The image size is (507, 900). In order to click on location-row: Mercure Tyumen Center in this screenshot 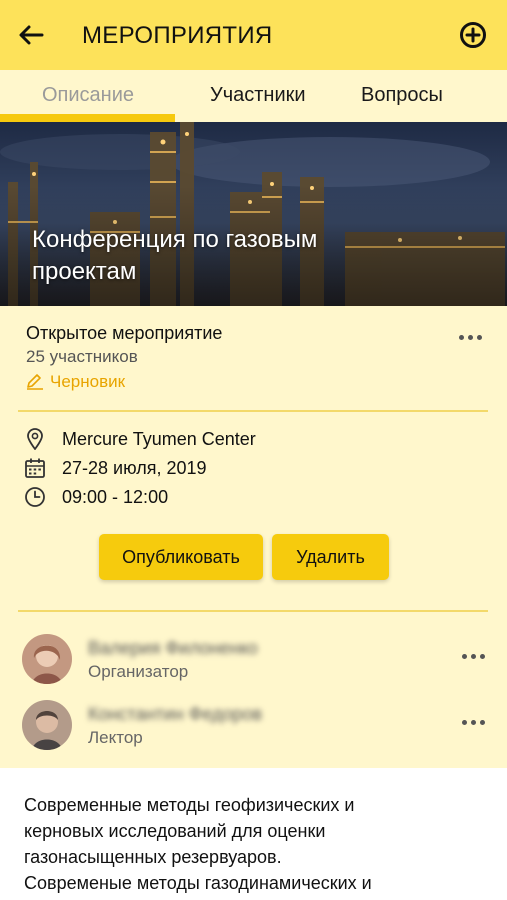, I will do `click(140, 439)`.